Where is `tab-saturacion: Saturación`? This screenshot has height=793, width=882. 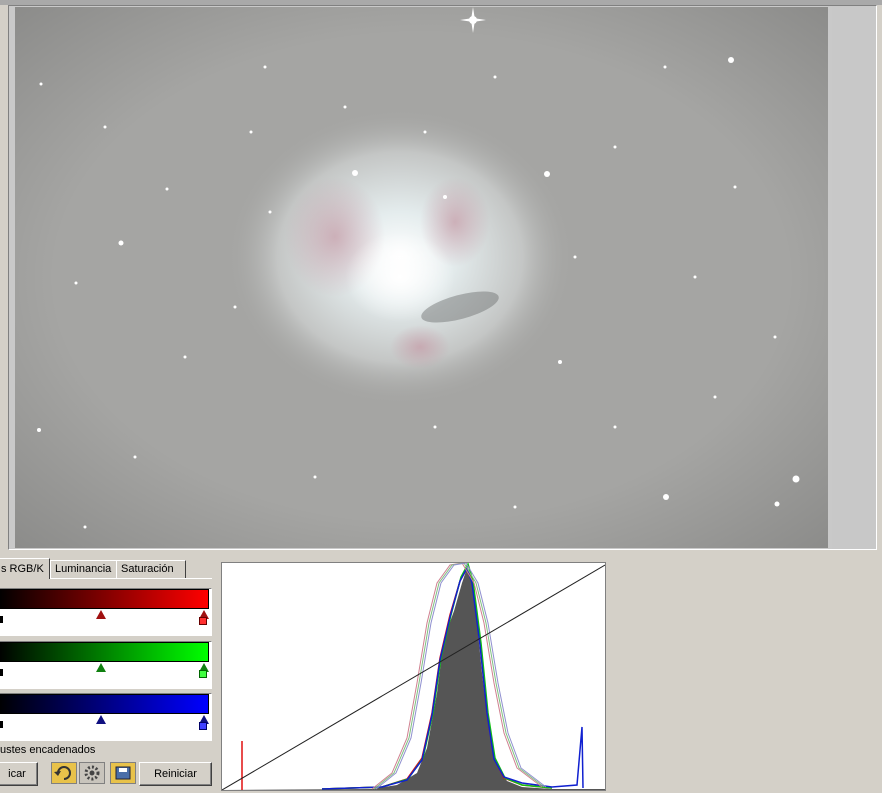 tab-saturacion: Saturación is located at coordinates (151, 569).